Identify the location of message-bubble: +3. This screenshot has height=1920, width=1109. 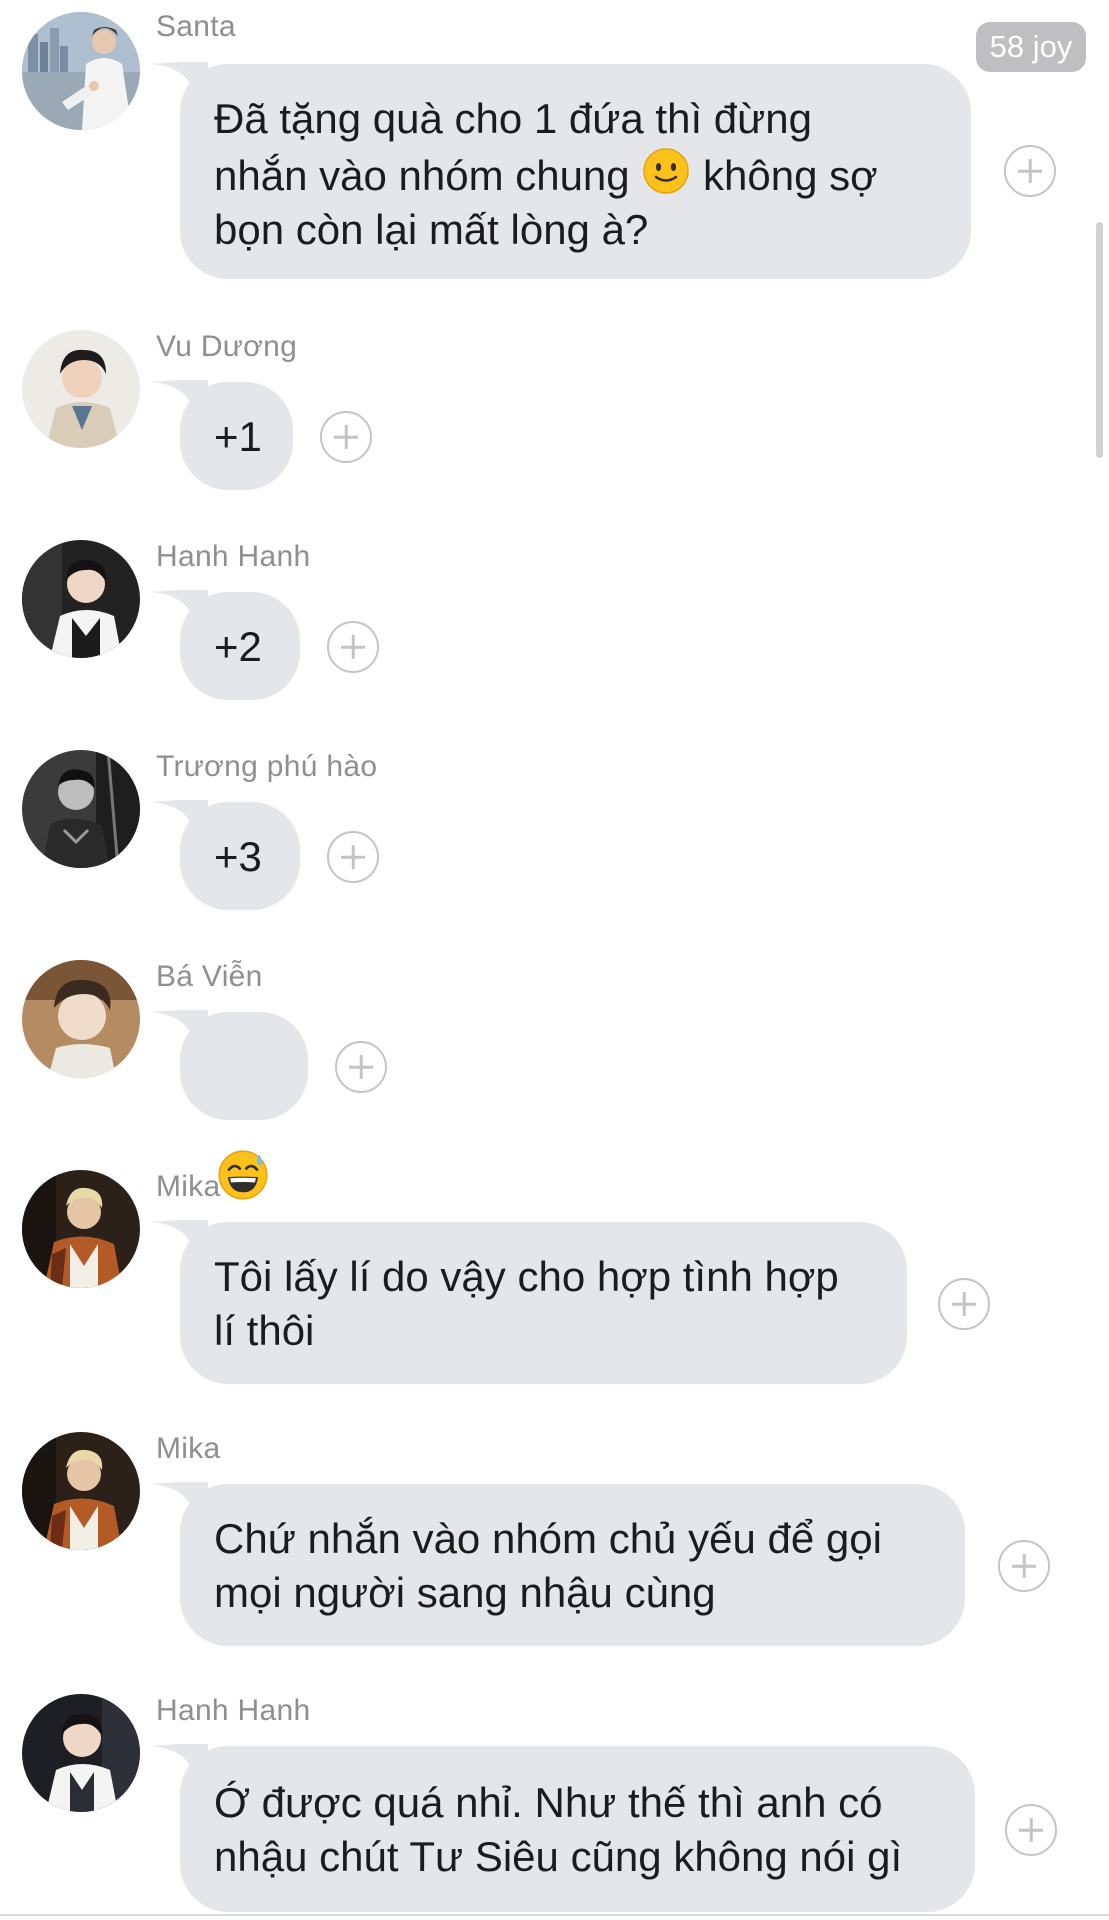
(225, 855).